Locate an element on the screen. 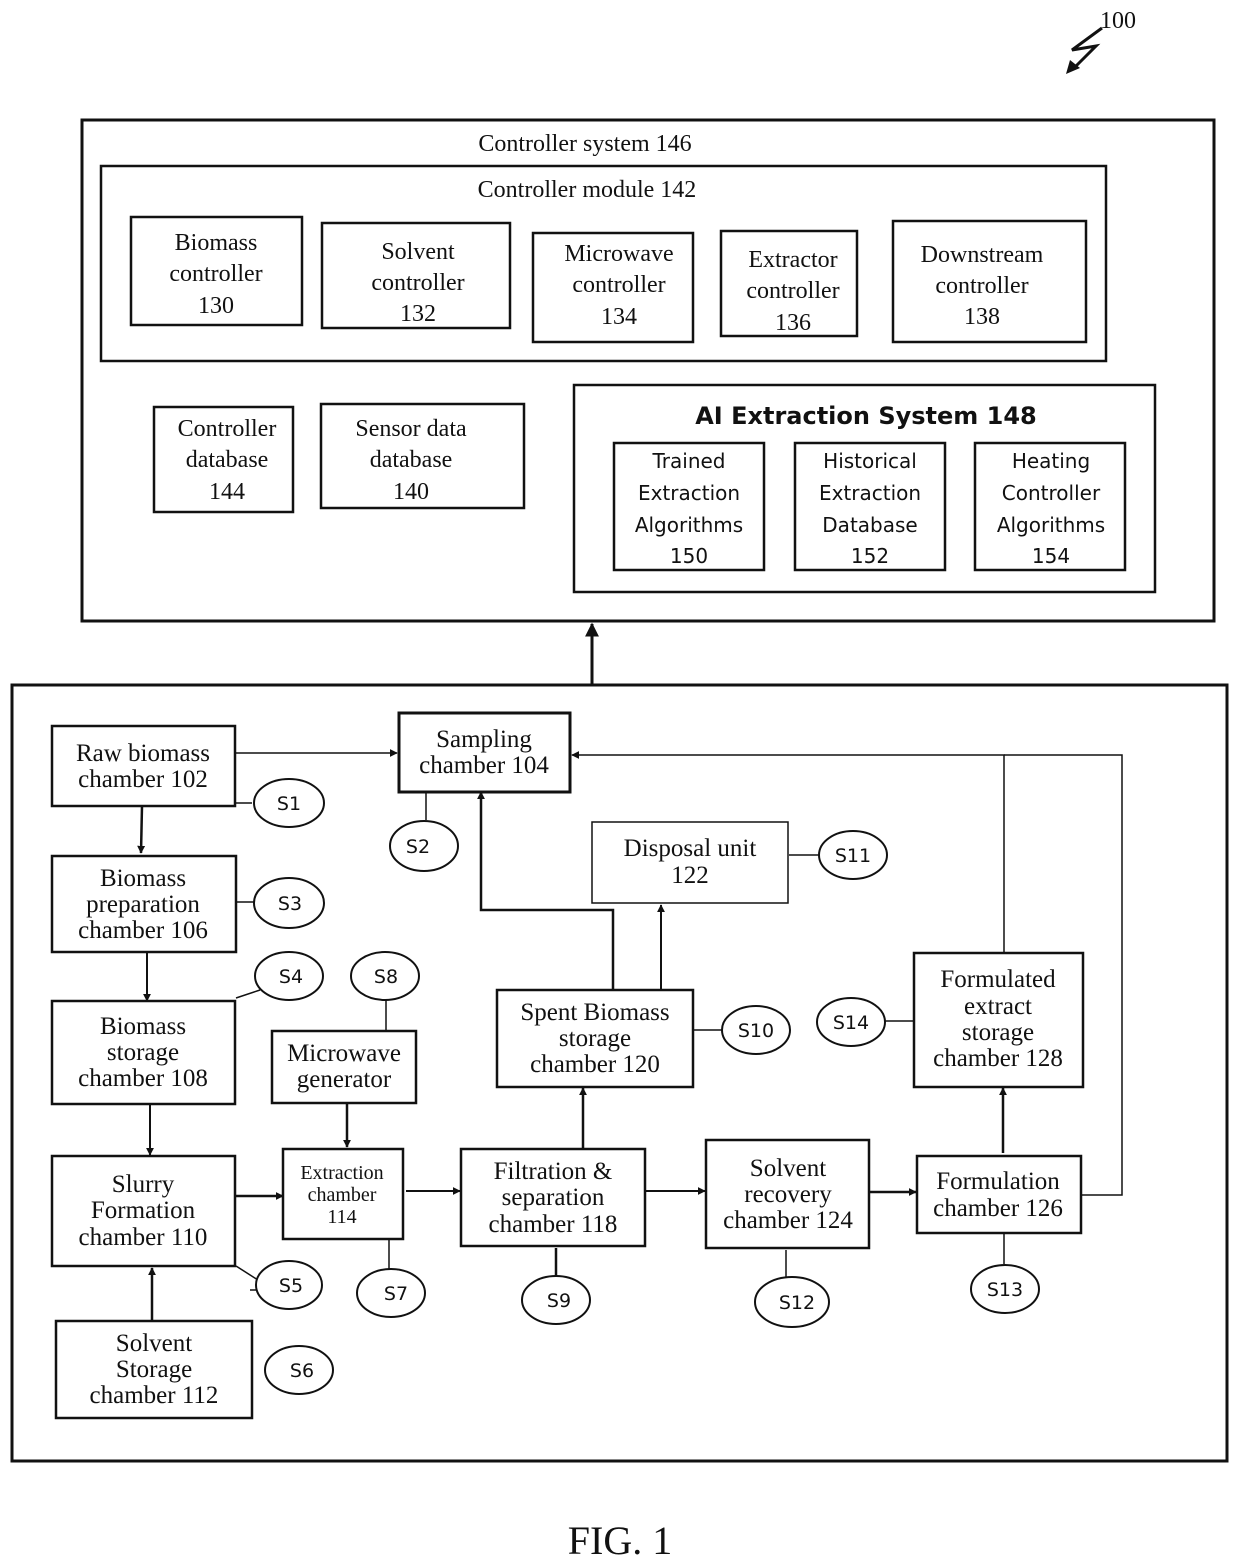  solvent-recovery-chamber-124: Solvent recovery chamber 124 is located at coordinates (787, 1194).